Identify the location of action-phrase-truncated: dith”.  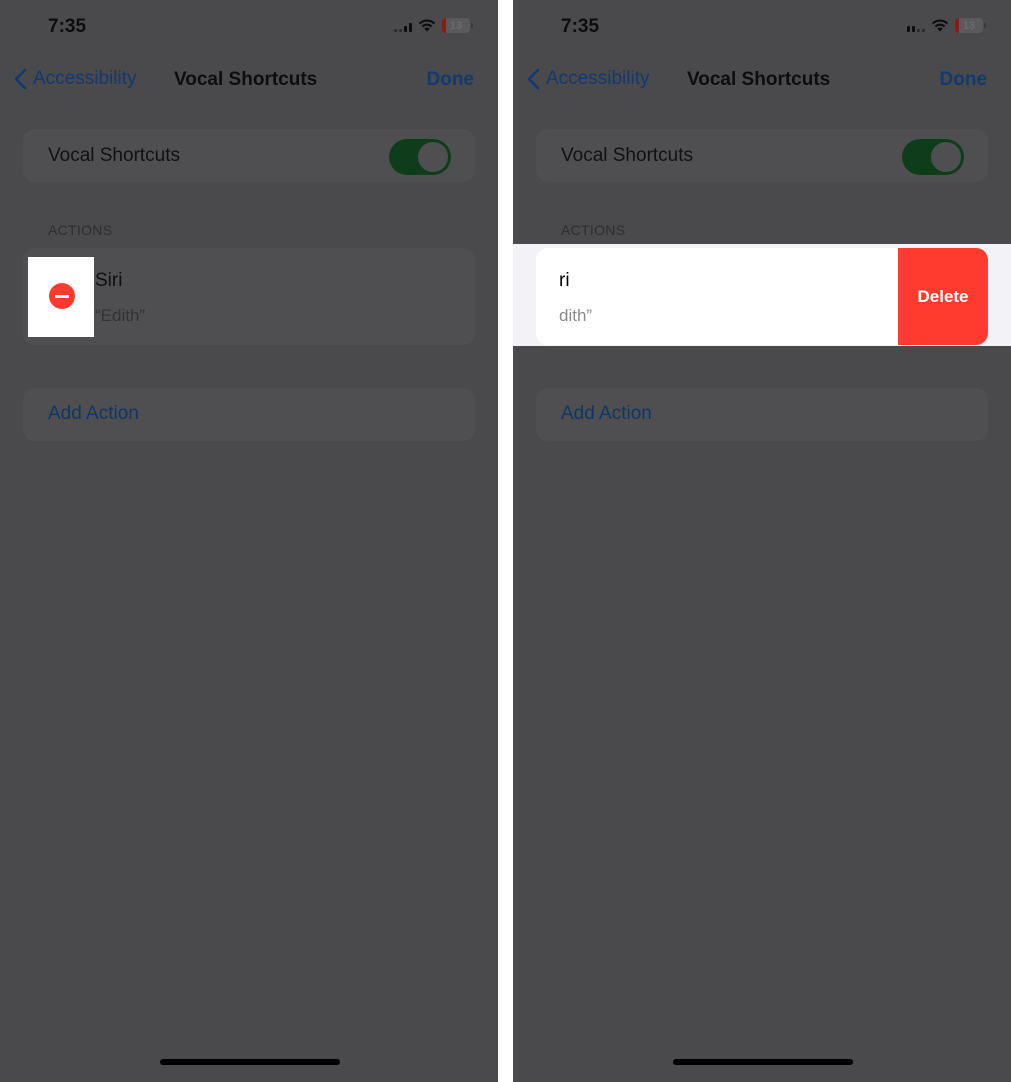
(576, 315).